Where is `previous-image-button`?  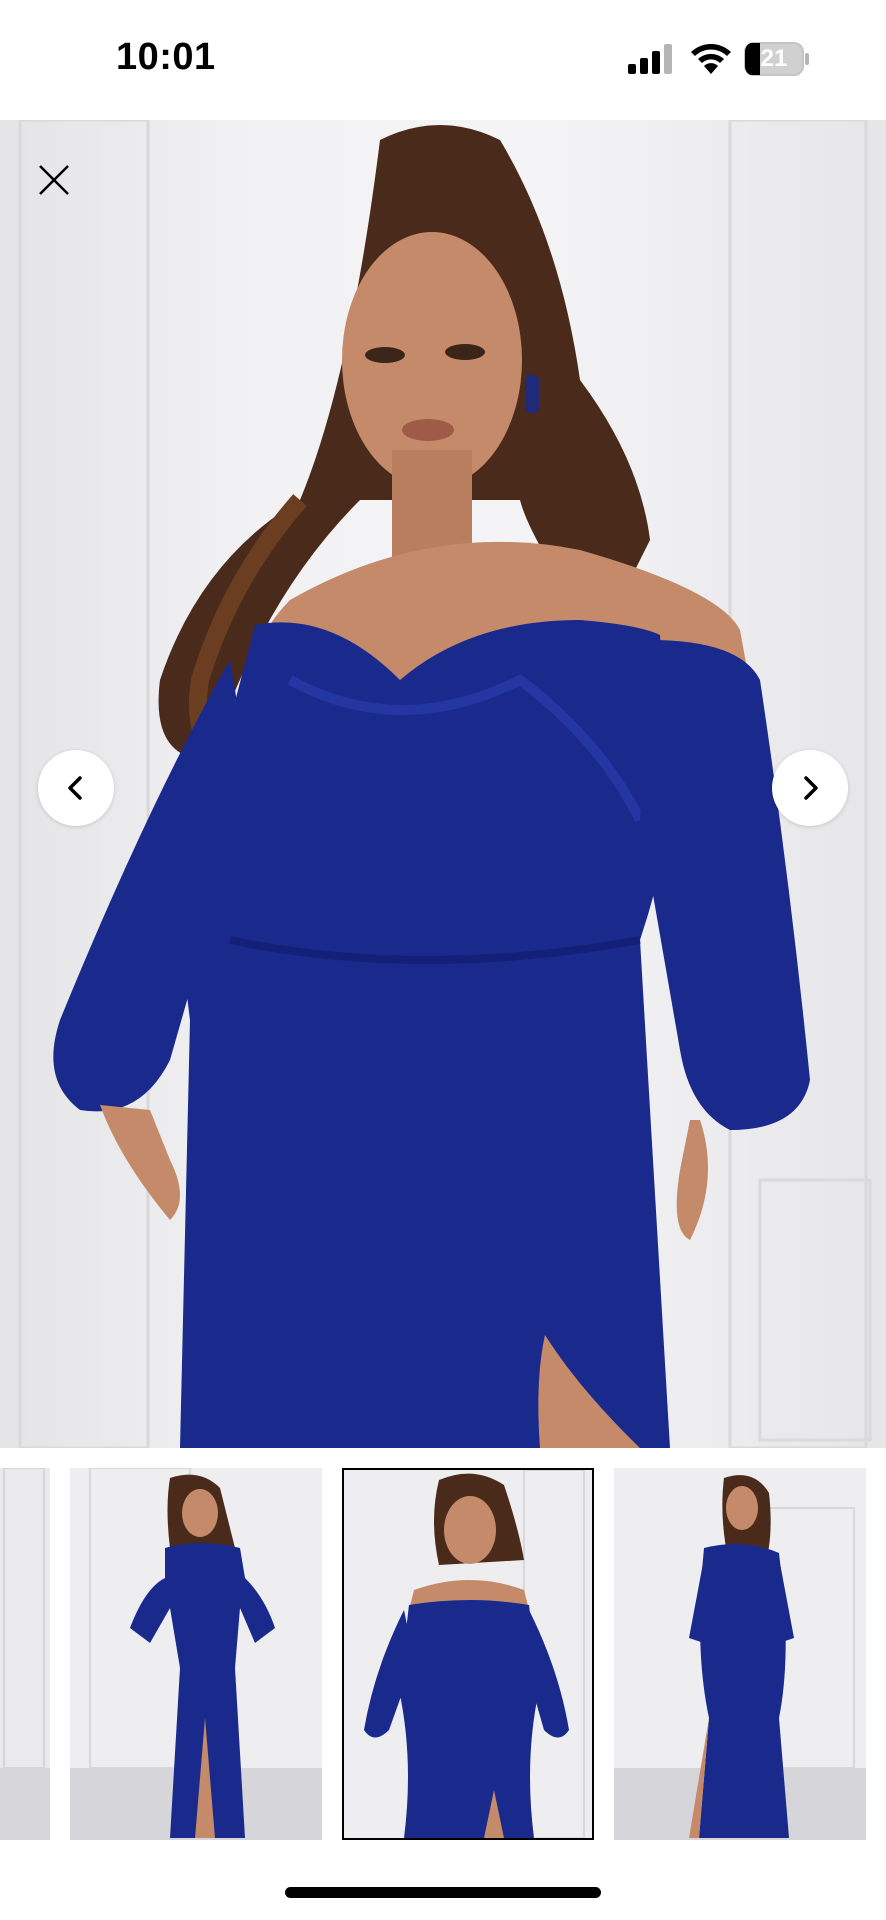
previous-image-button is located at coordinates (76, 788).